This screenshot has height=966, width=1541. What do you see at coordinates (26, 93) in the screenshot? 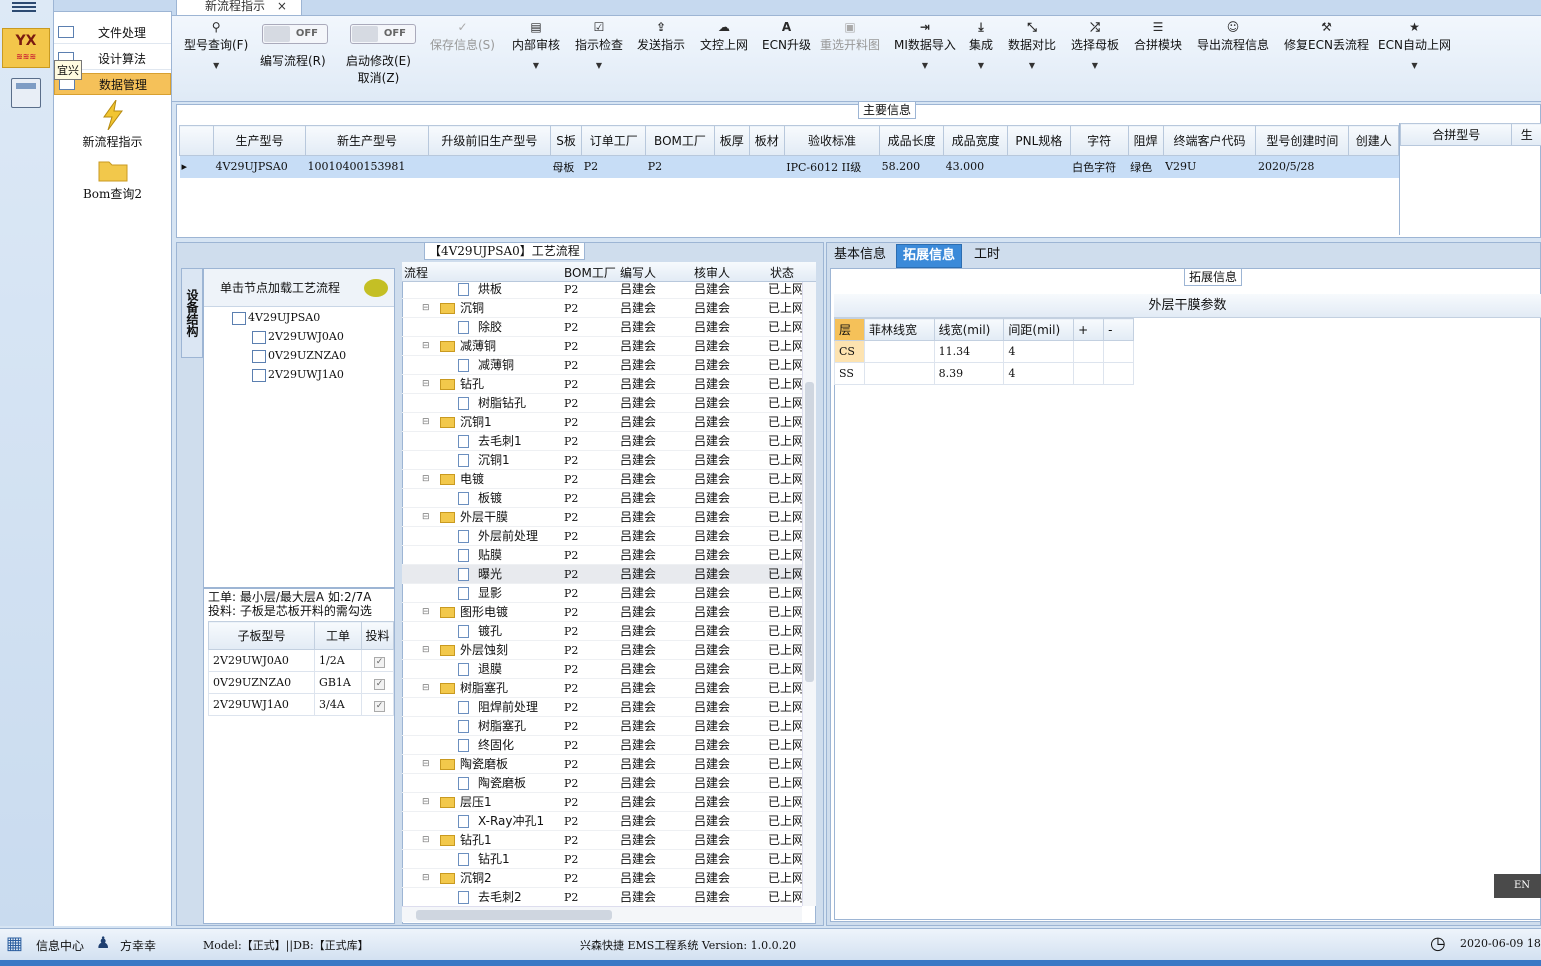
I see `calculator-icon` at bounding box center [26, 93].